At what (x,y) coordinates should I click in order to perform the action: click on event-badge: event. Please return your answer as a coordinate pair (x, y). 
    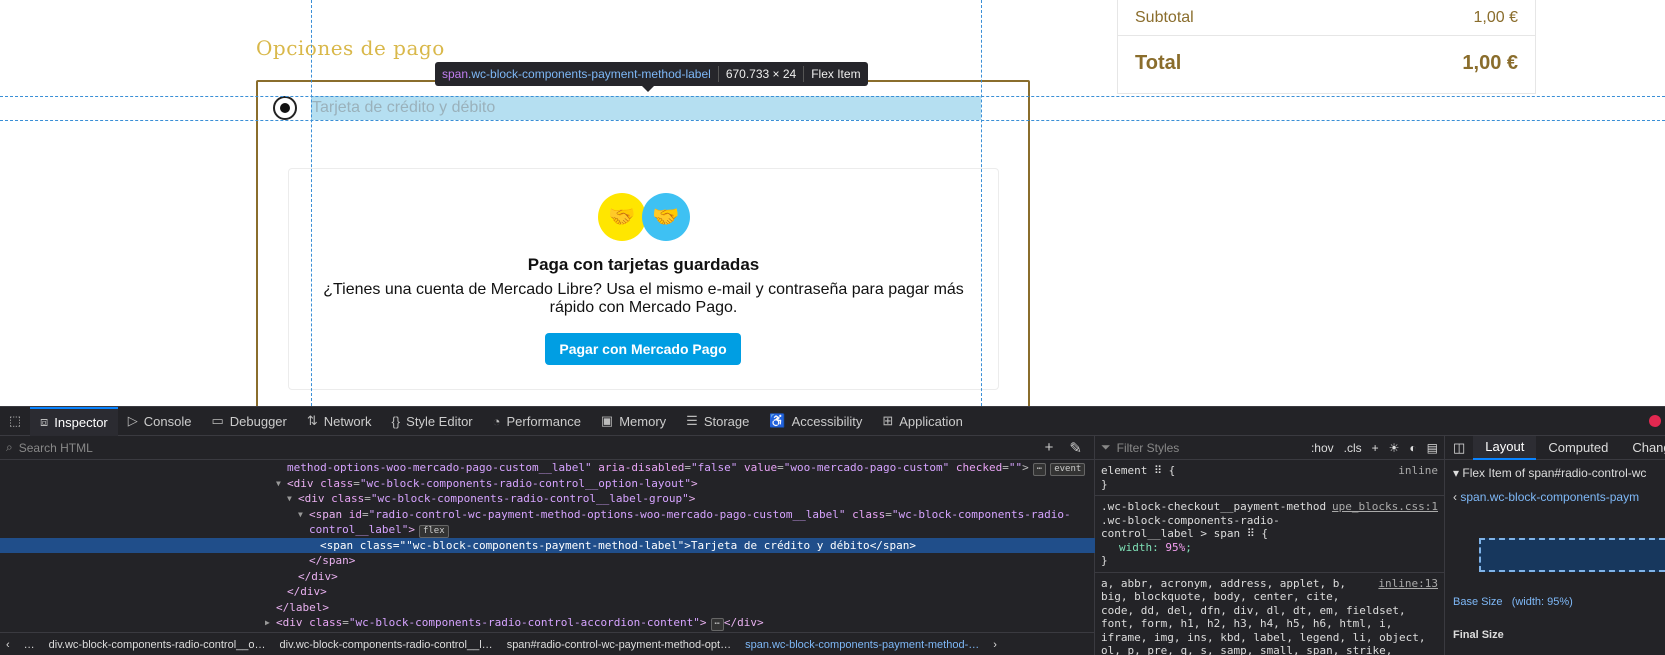
    Looking at the image, I should click on (1068, 469).